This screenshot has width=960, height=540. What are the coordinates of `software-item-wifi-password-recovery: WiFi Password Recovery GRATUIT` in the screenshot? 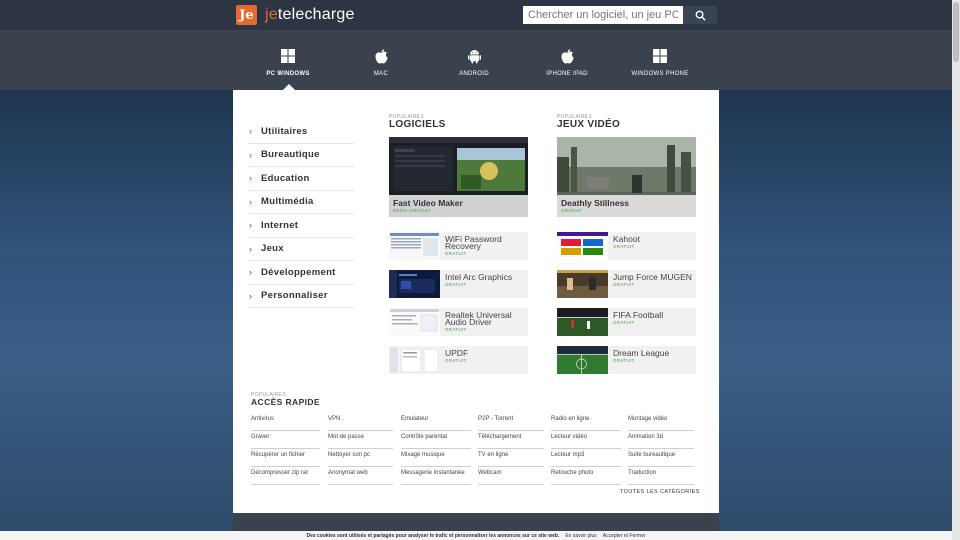 It's located at (458, 246).